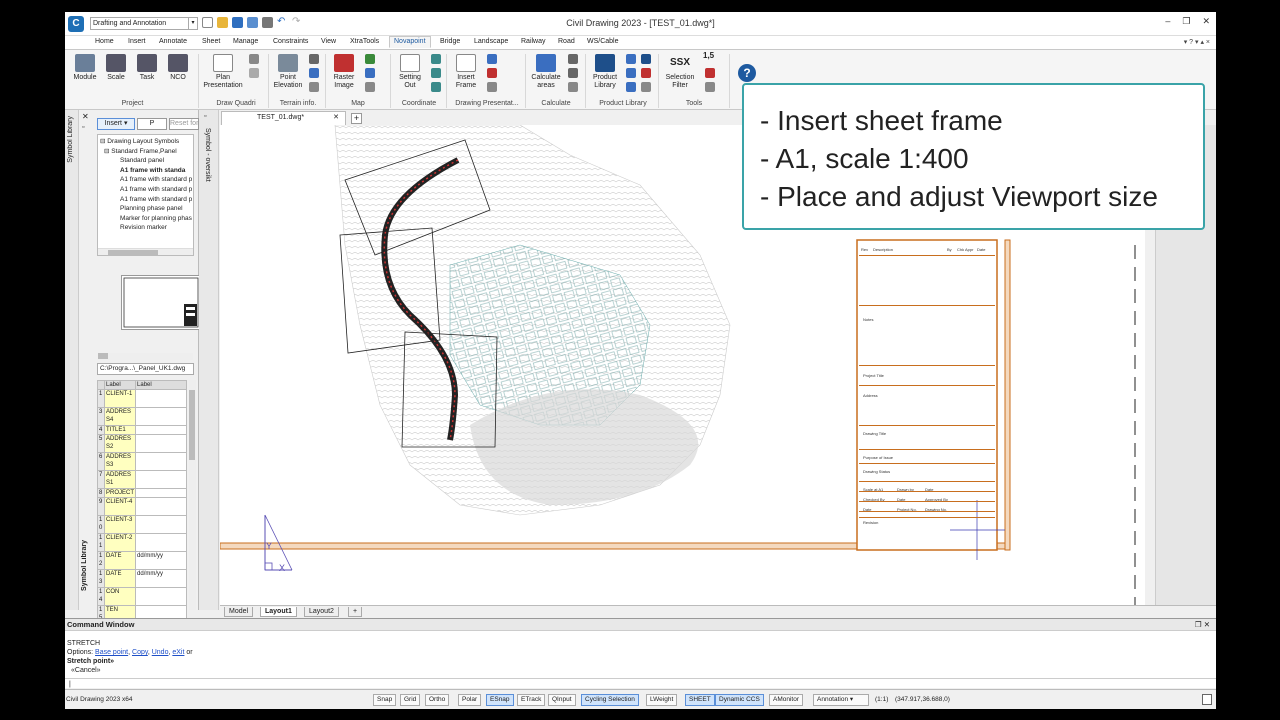  What do you see at coordinates (1206, 21) in the screenshot?
I see `close-icon: ✕` at bounding box center [1206, 21].